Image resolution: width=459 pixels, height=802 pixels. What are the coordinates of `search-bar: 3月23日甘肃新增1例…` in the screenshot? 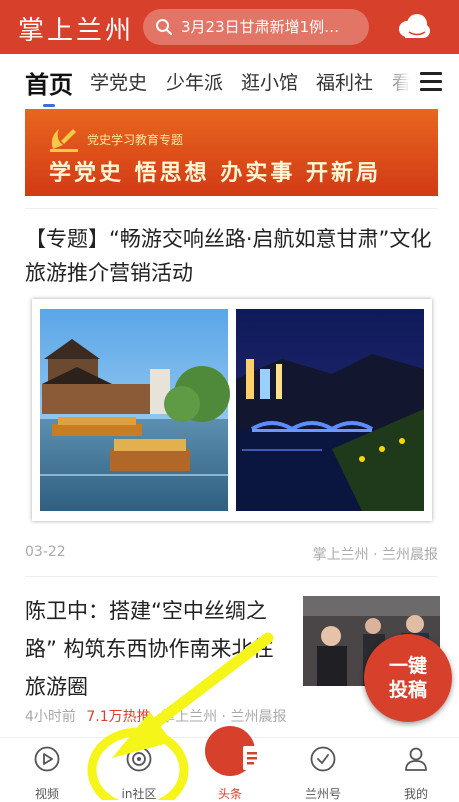 It's located at (256, 27).